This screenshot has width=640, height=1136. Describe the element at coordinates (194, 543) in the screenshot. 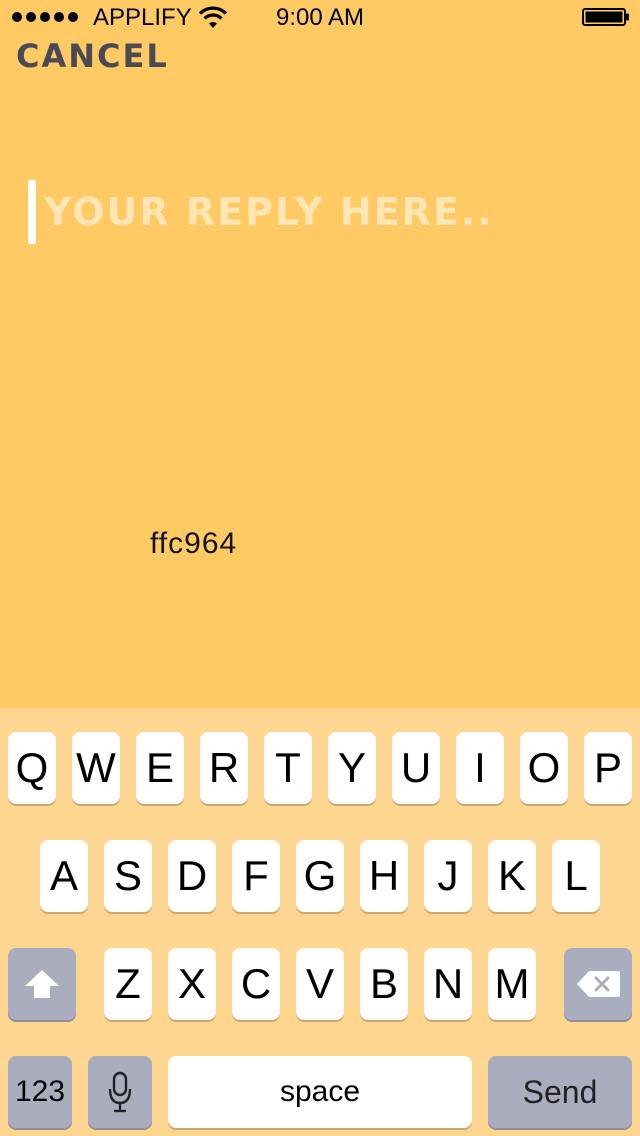

I see `color-hex-label: ffc964` at that location.